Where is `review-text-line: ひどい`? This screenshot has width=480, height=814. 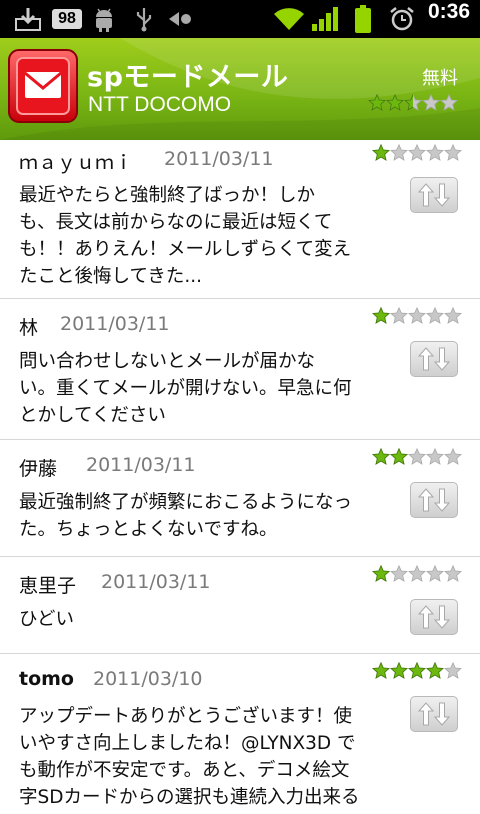
review-text-line: ひどい is located at coordinates (46, 619).